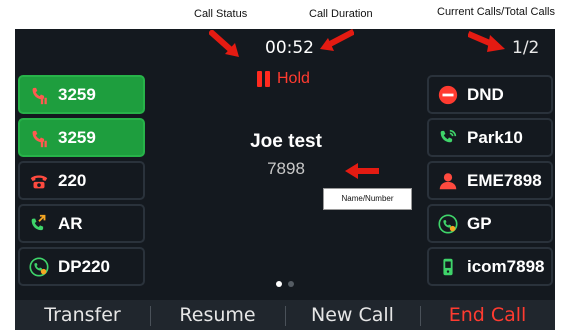  What do you see at coordinates (506, 266) in the screenshot?
I see `intercom-key-label: icom7898` at bounding box center [506, 266].